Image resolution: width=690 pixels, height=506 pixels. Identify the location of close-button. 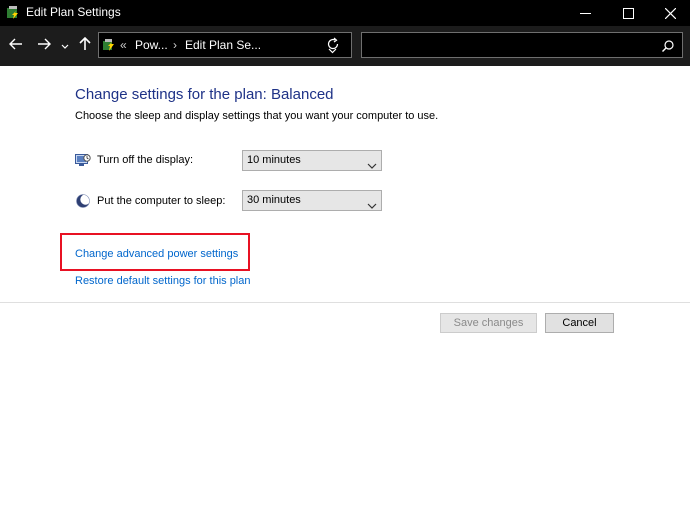
(670, 13).